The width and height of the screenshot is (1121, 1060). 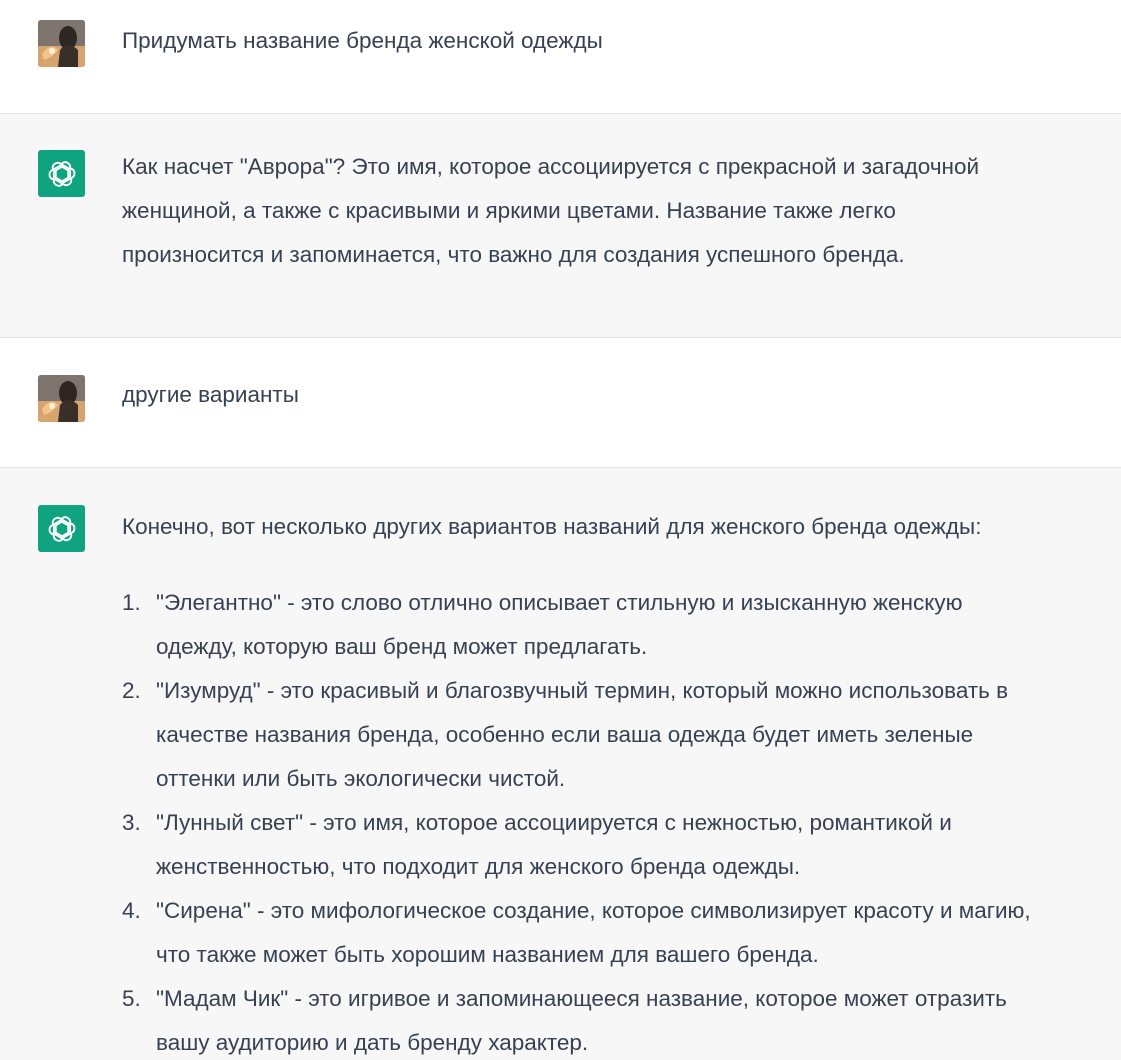 What do you see at coordinates (131, 690) in the screenshot?
I see `list-number: 2.` at bounding box center [131, 690].